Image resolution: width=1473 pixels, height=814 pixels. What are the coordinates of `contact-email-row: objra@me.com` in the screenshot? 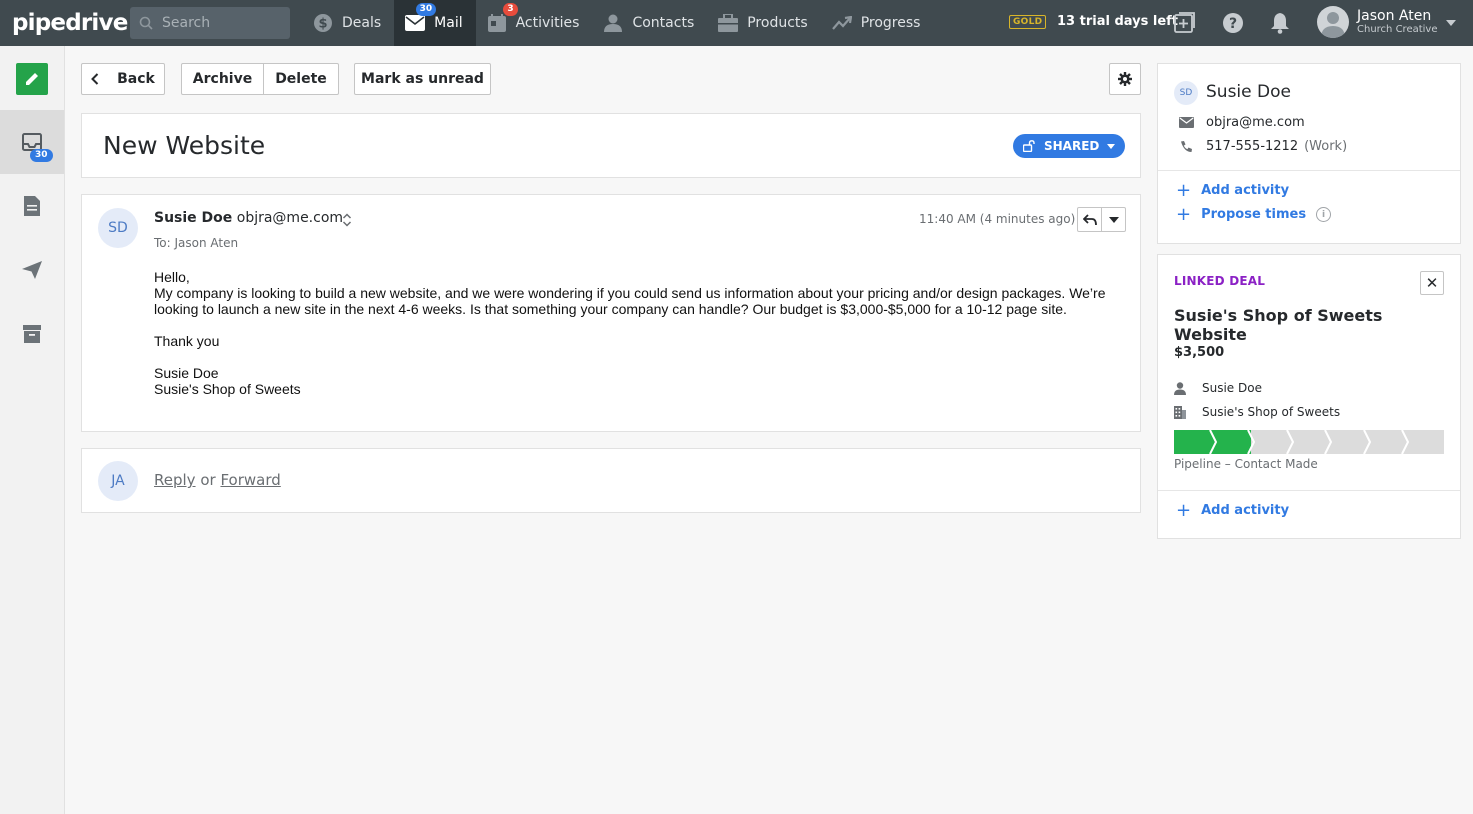 It's located at (1239, 122).